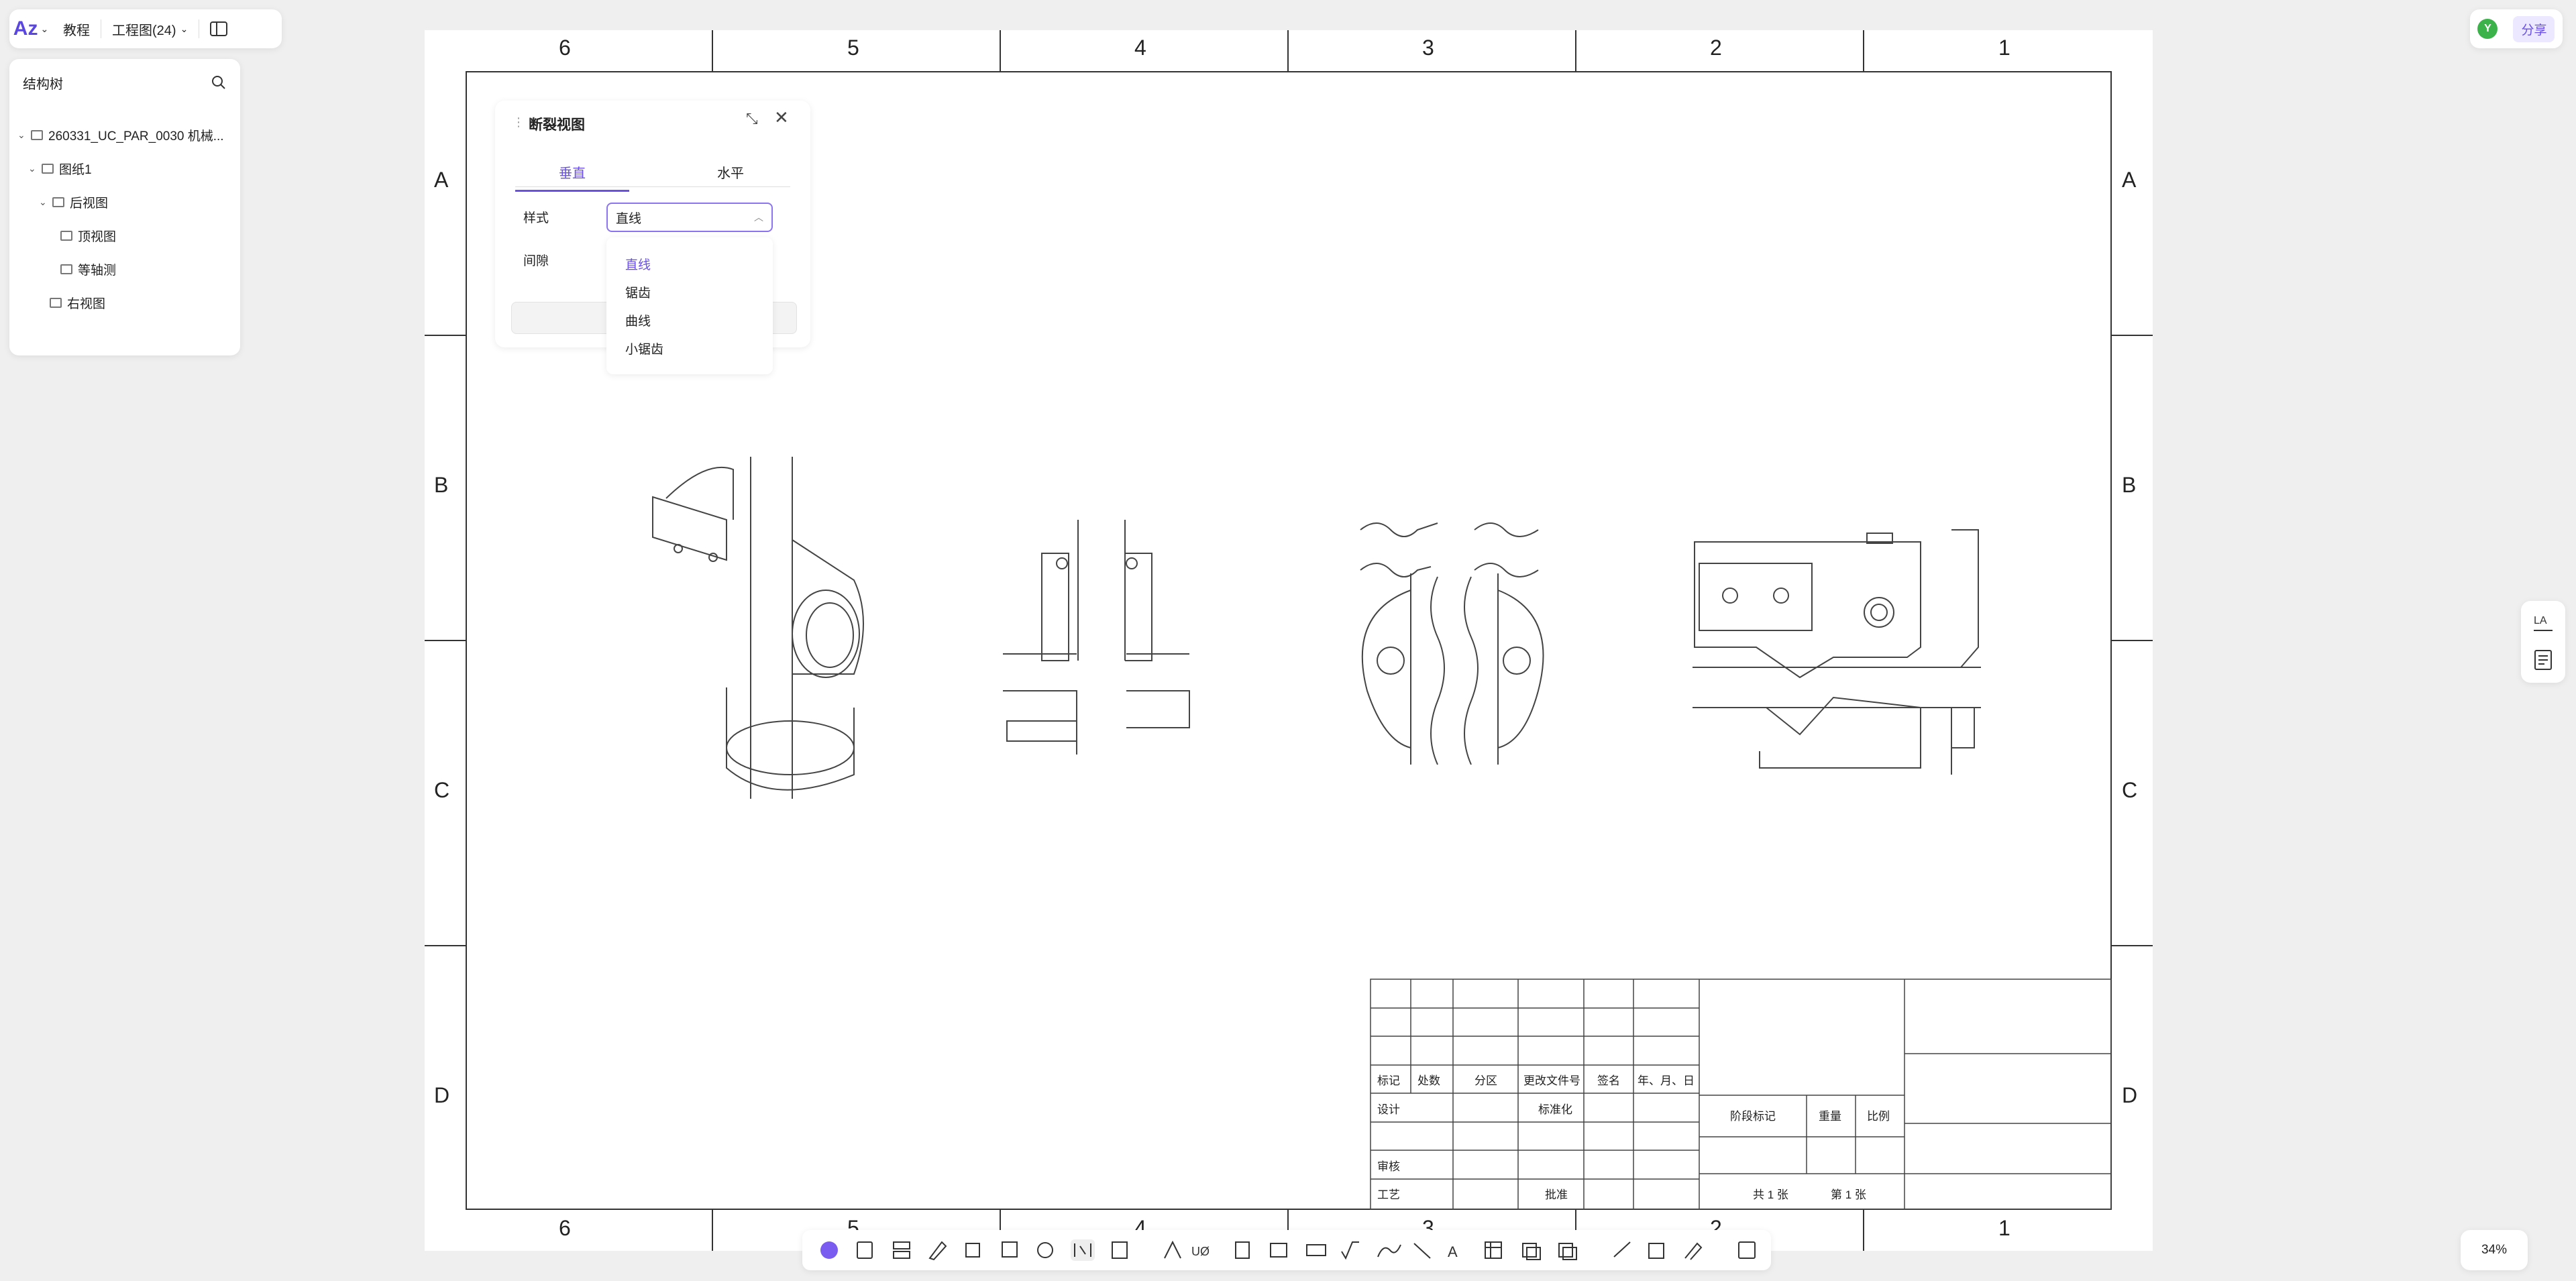 The height and width of the screenshot is (1281, 2576). I want to click on toolbar-icons: UØ A, so click(1288, 1250).